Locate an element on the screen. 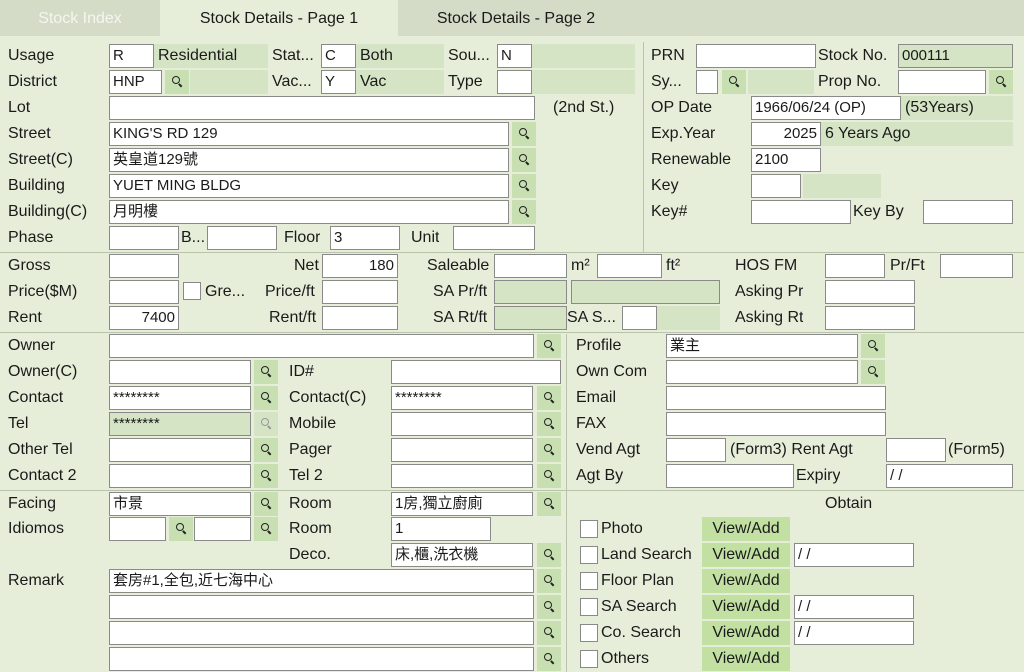 The height and width of the screenshot is (672, 1024). hos-fm-input is located at coordinates (855, 266).